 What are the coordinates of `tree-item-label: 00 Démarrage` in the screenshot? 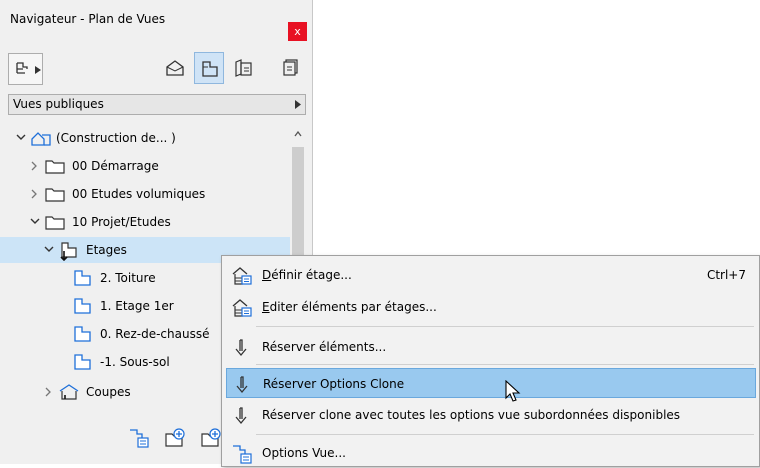 It's located at (115, 166).